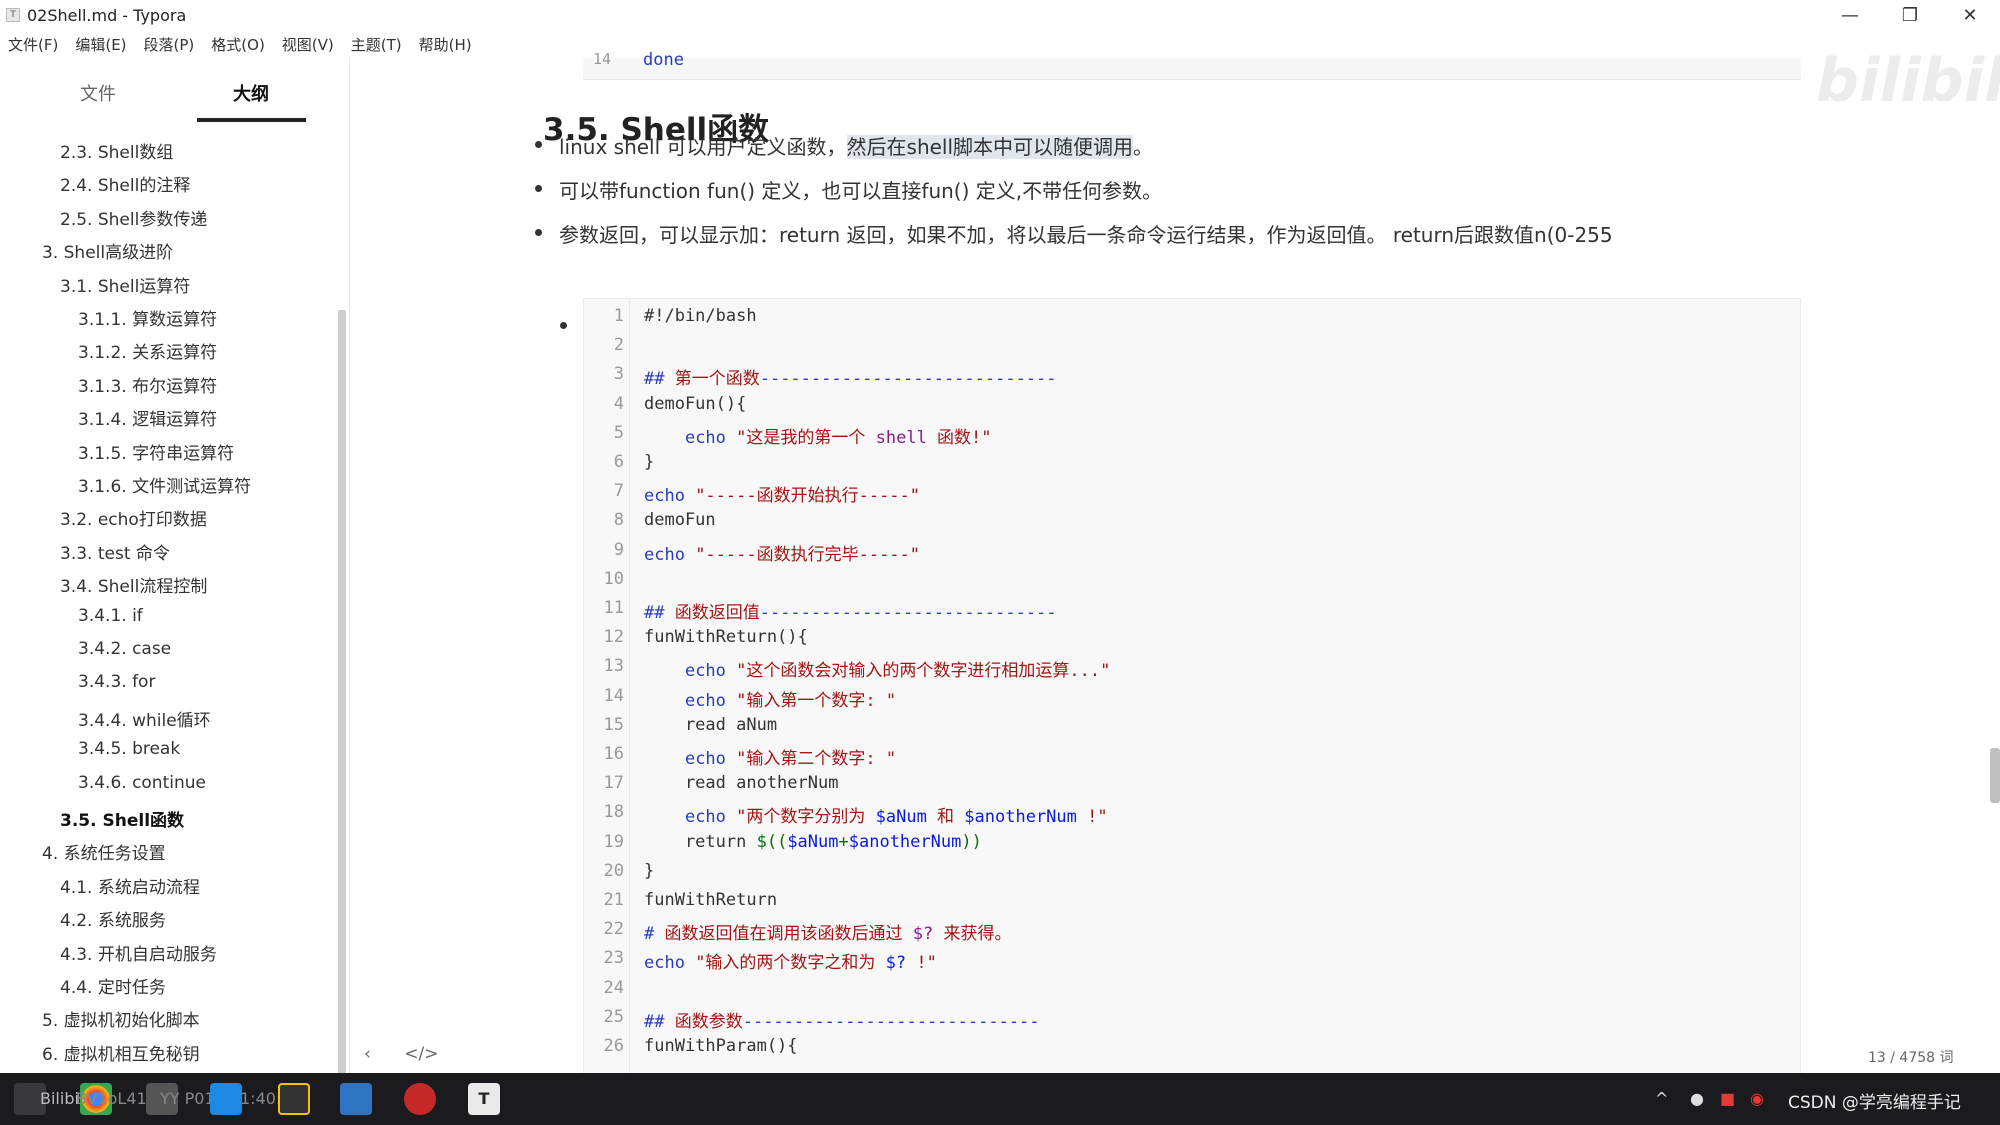  What do you see at coordinates (1192, 349) in the screenshot?
I see `code-line: 2` at bounding box center [1192, 349].